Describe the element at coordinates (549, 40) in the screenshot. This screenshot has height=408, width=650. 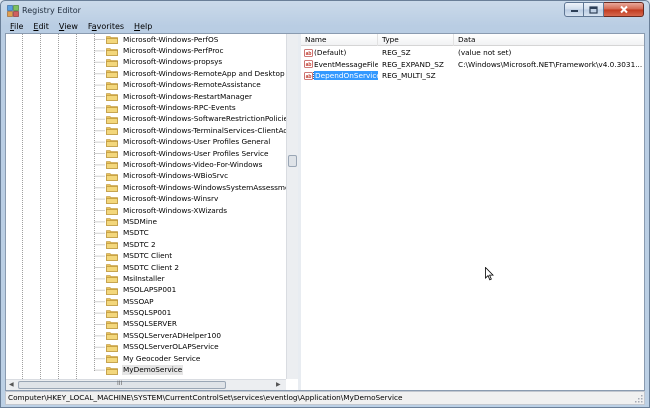
I see `column-header-data: Data` at that location.